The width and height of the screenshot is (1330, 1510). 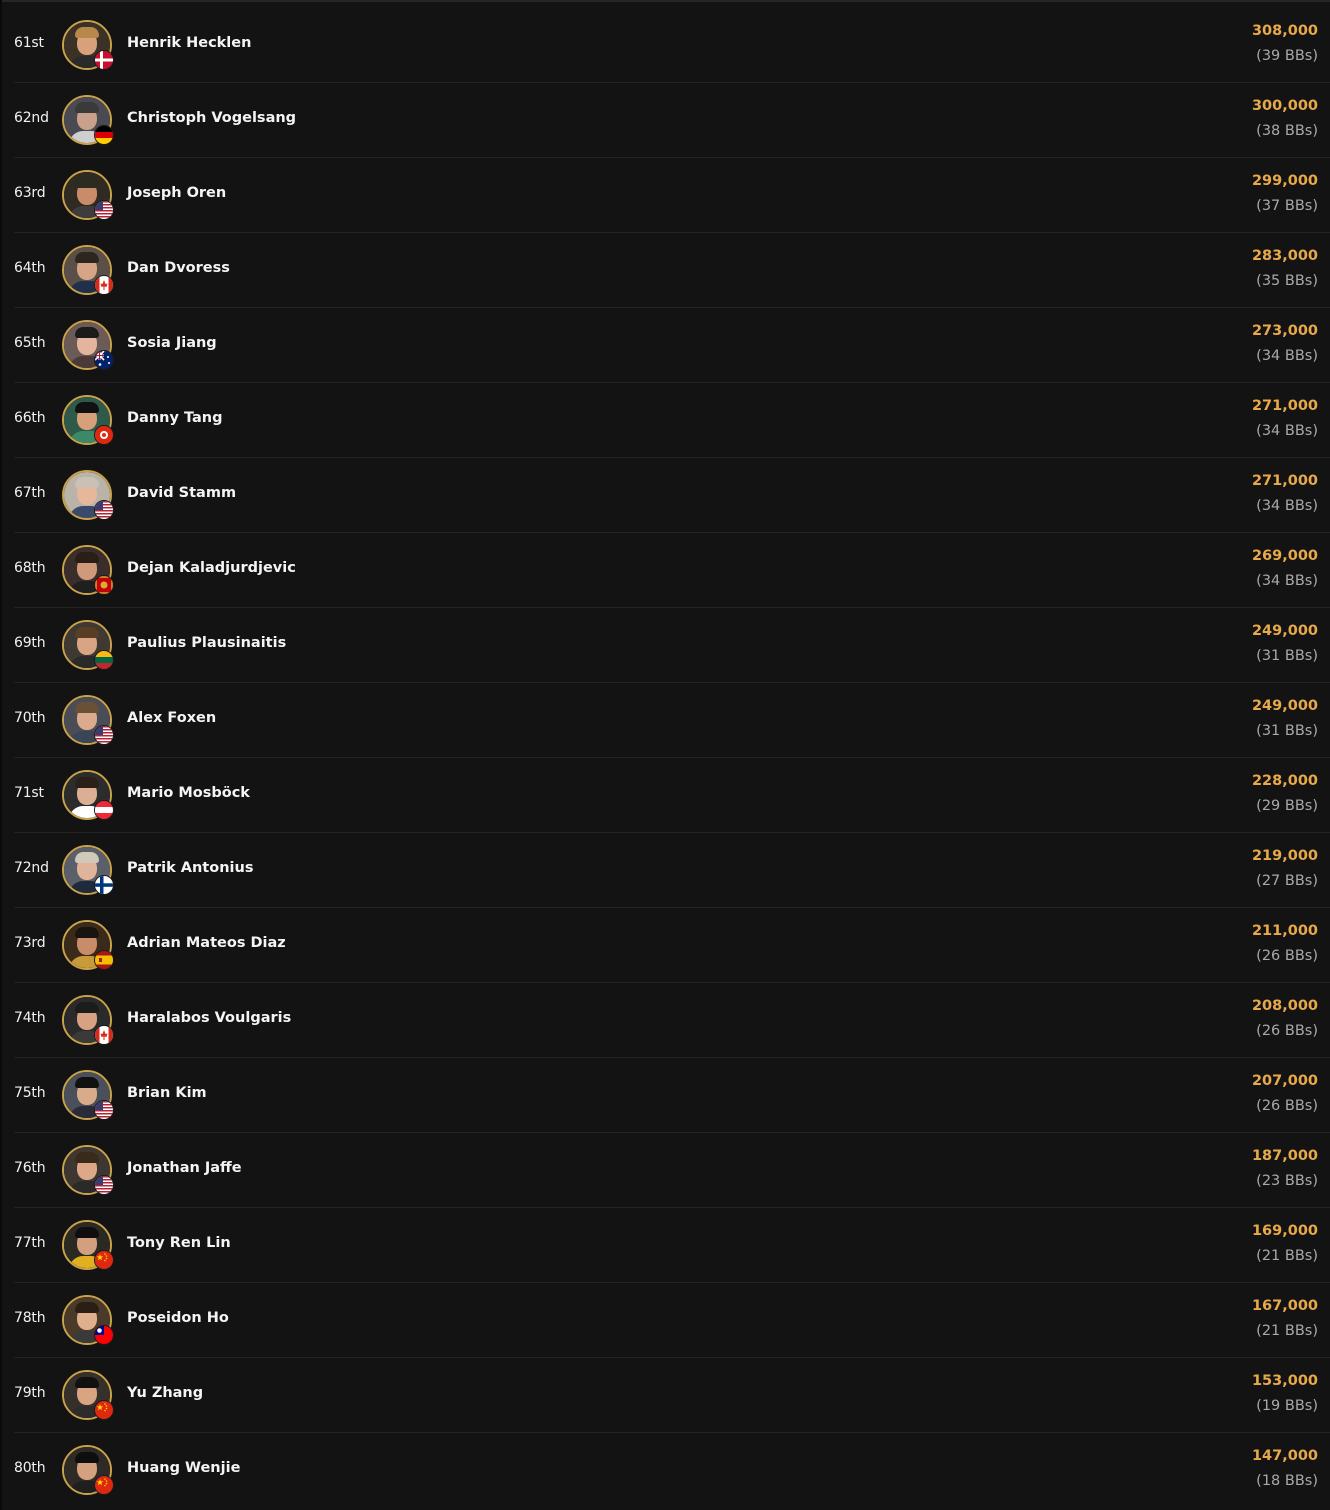 What do you see at coordinates (183, 1468) in the screenshot?
I see `player-name: Huang Wenjie` at bounding box center [183, 1468].